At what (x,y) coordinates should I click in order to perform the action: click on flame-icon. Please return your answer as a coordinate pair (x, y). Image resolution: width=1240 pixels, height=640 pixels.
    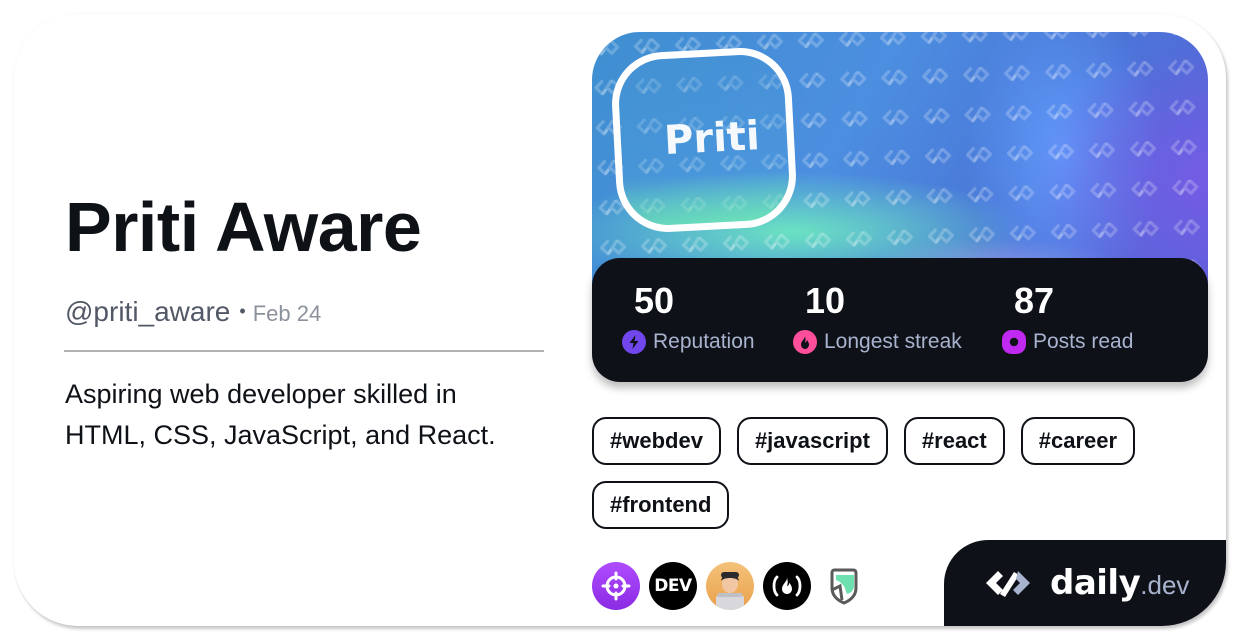
    Looking at the image, I should click on (805, 342).